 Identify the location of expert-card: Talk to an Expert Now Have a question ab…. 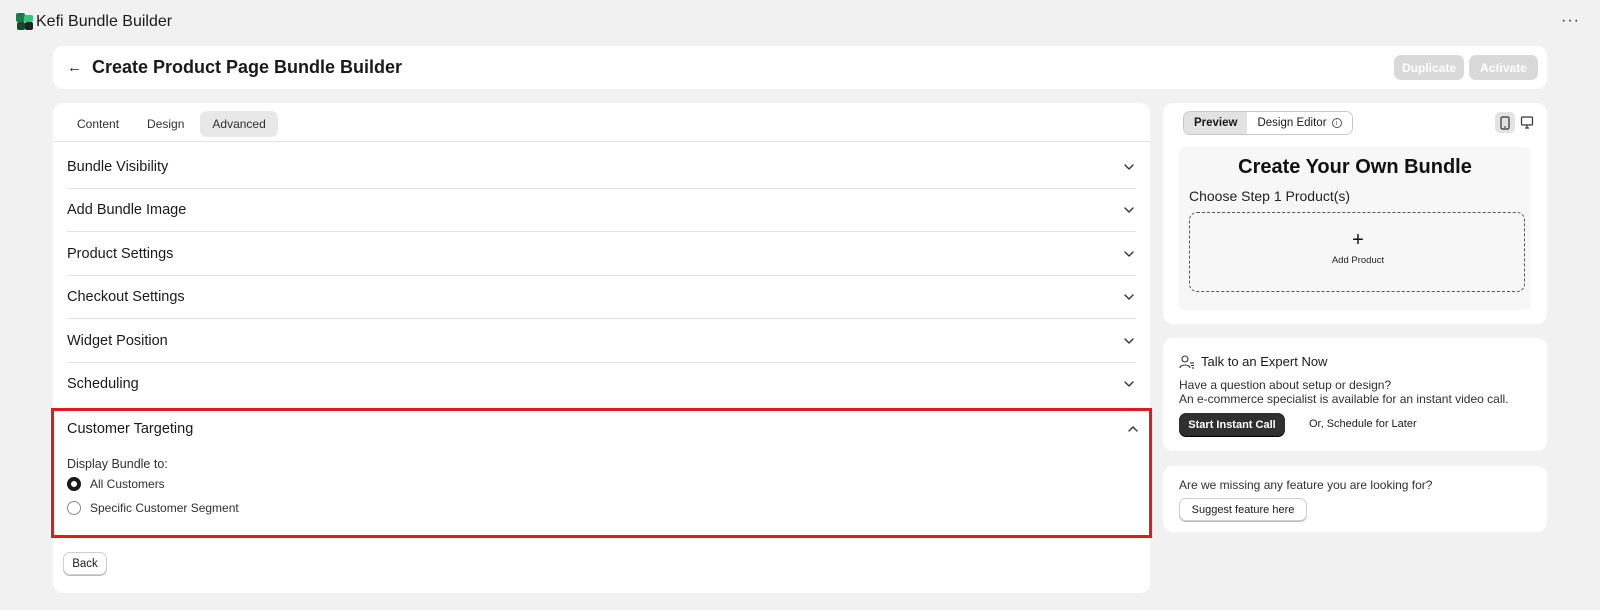
(1355, 394).